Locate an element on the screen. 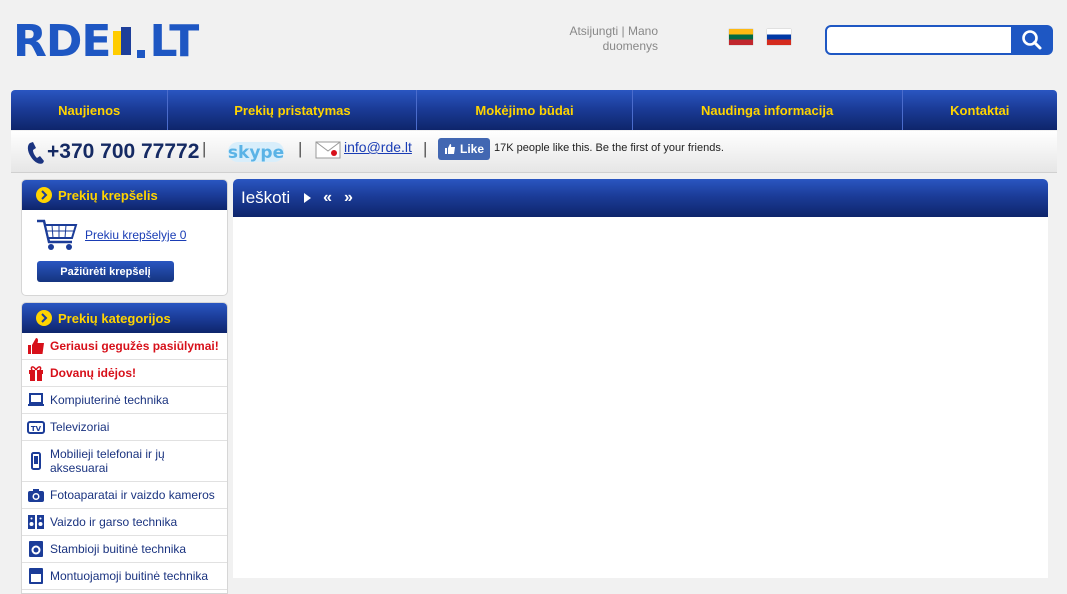 The width and height of the screenshot is (1067, 594). category-item-cameras: Fotoaparatai ir vaizdo kameros is located at coordinates (124, 495).